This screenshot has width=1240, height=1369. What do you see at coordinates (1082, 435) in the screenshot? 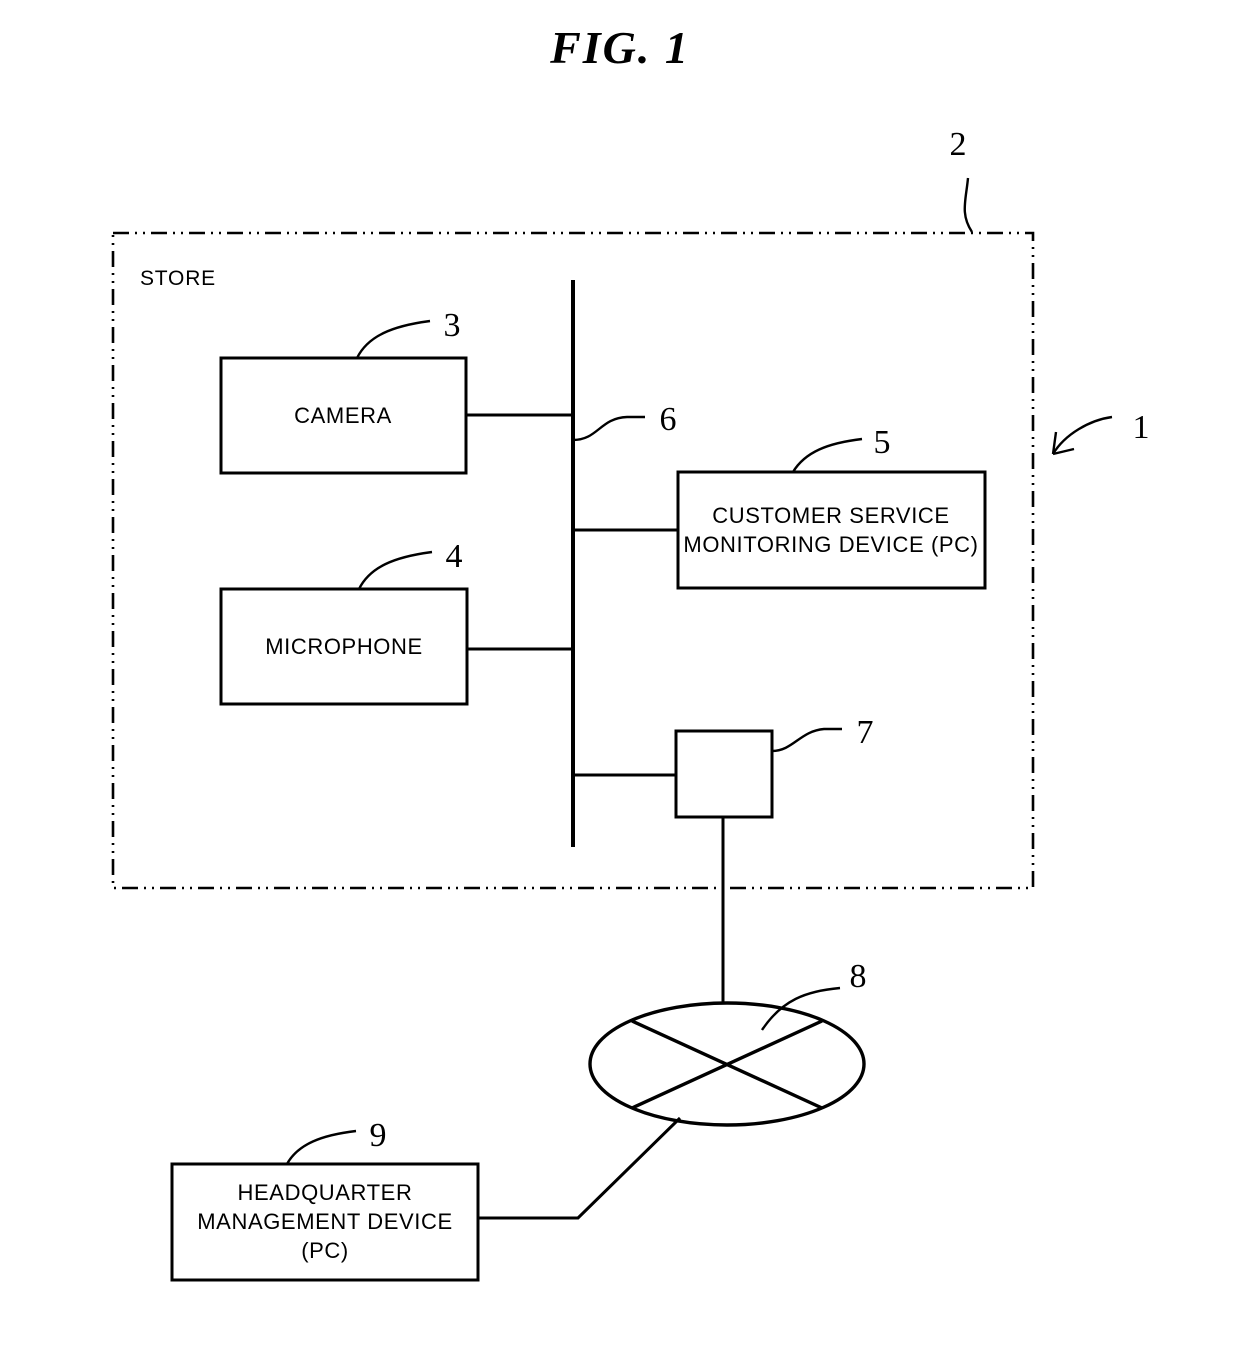
I see `ref-1-leader` at bounding box center [1082, 435].